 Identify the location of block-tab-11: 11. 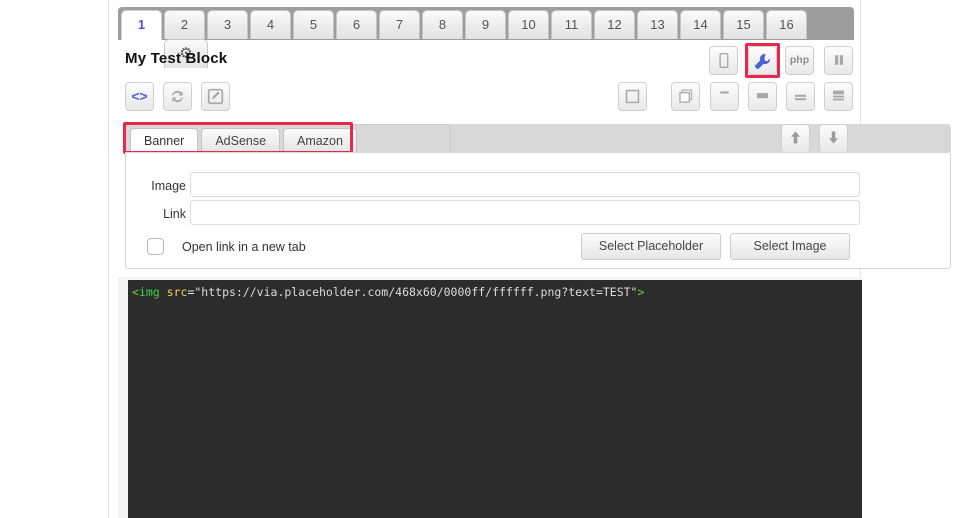
(571, 24).